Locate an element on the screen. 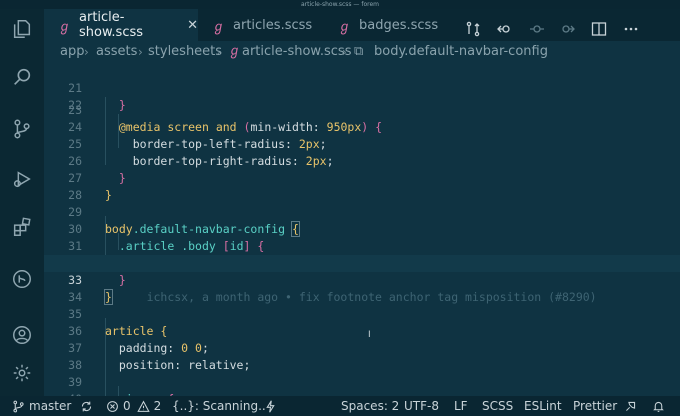 Image resolution: width=680 pixels, height=416 pixels. code-line: 36 padding: 0 0; is located at coordinates (138, 339).